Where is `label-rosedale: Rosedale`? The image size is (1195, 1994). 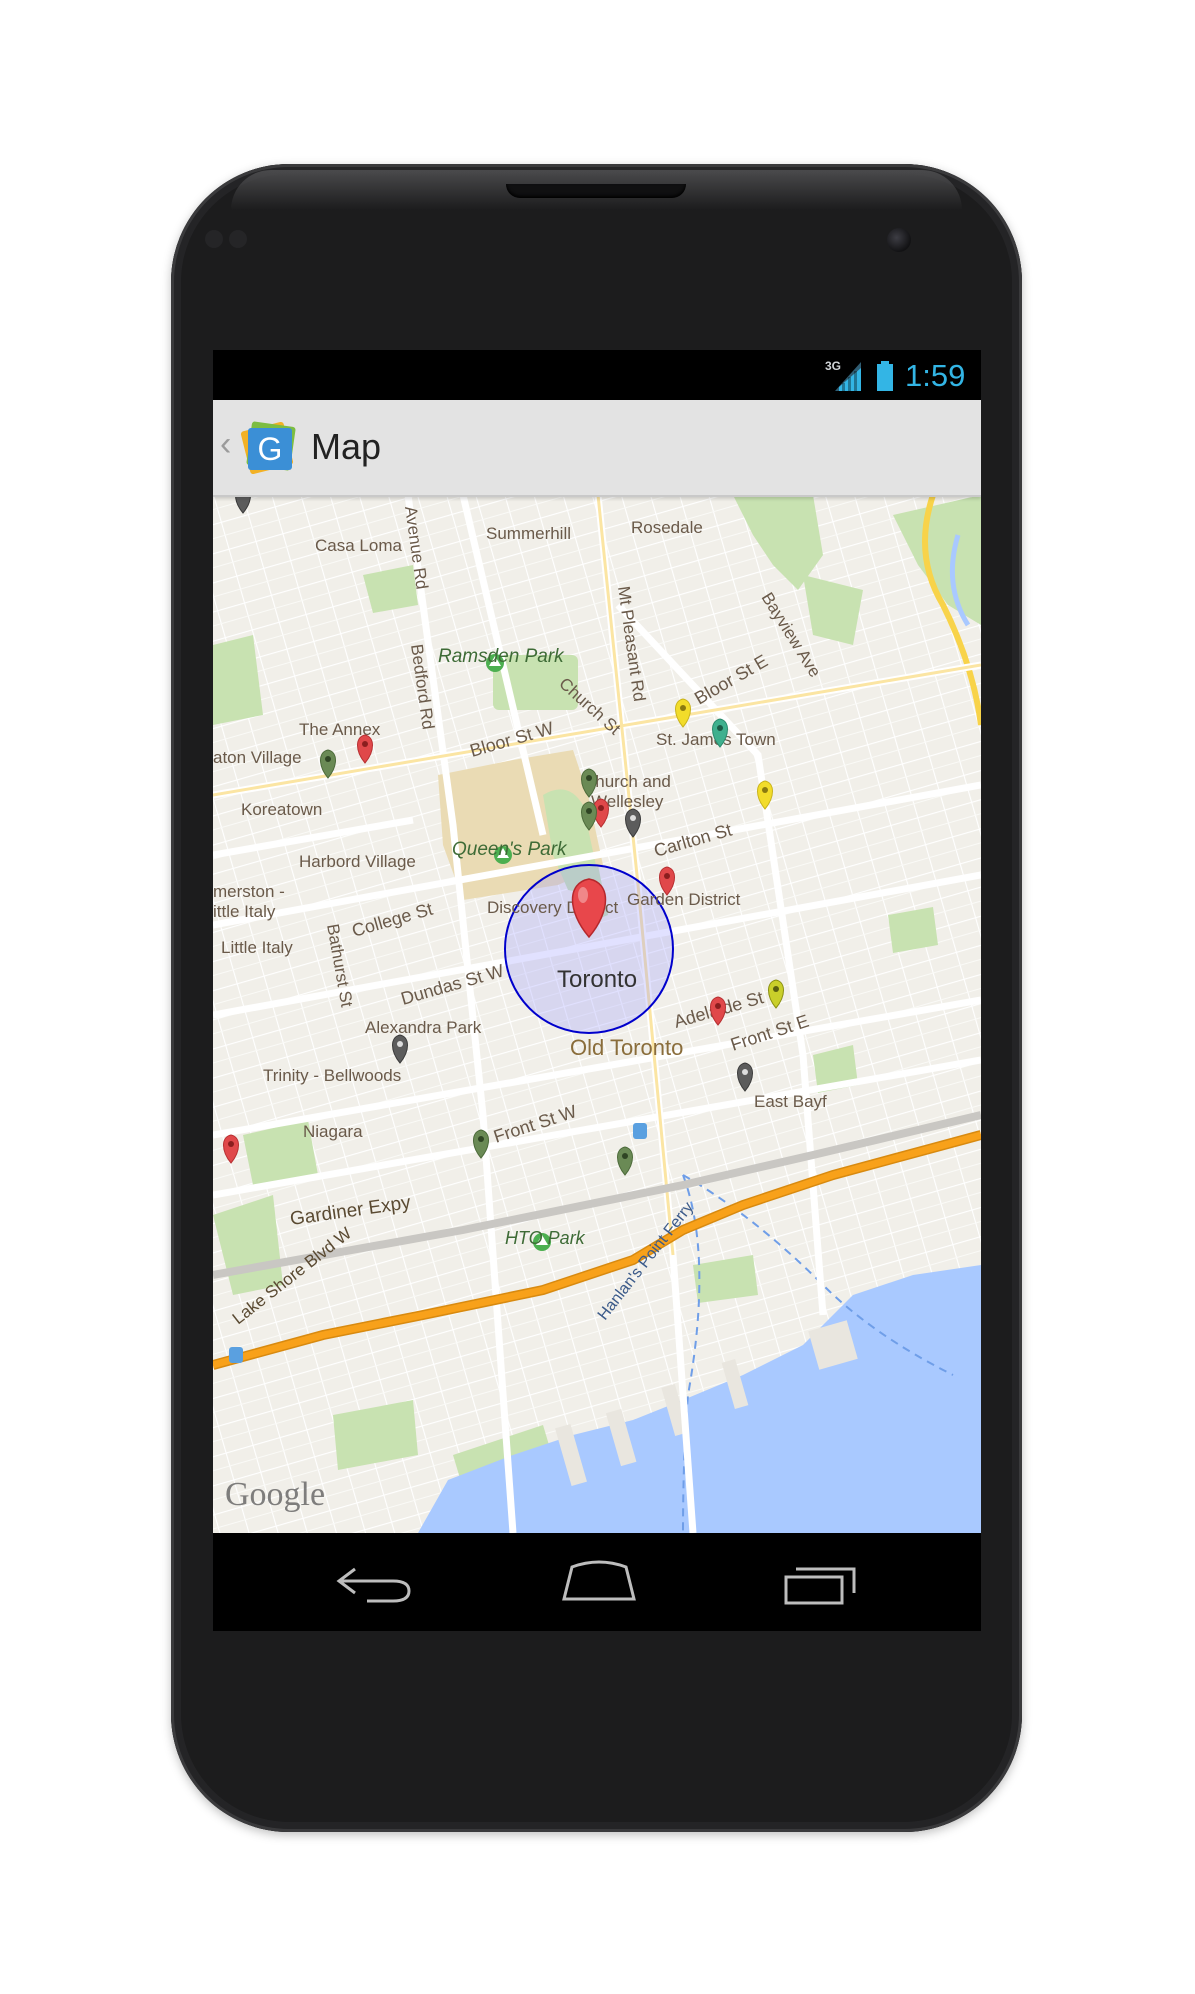
label-rosedale: Rosedale is located at coordinates (667, 527).